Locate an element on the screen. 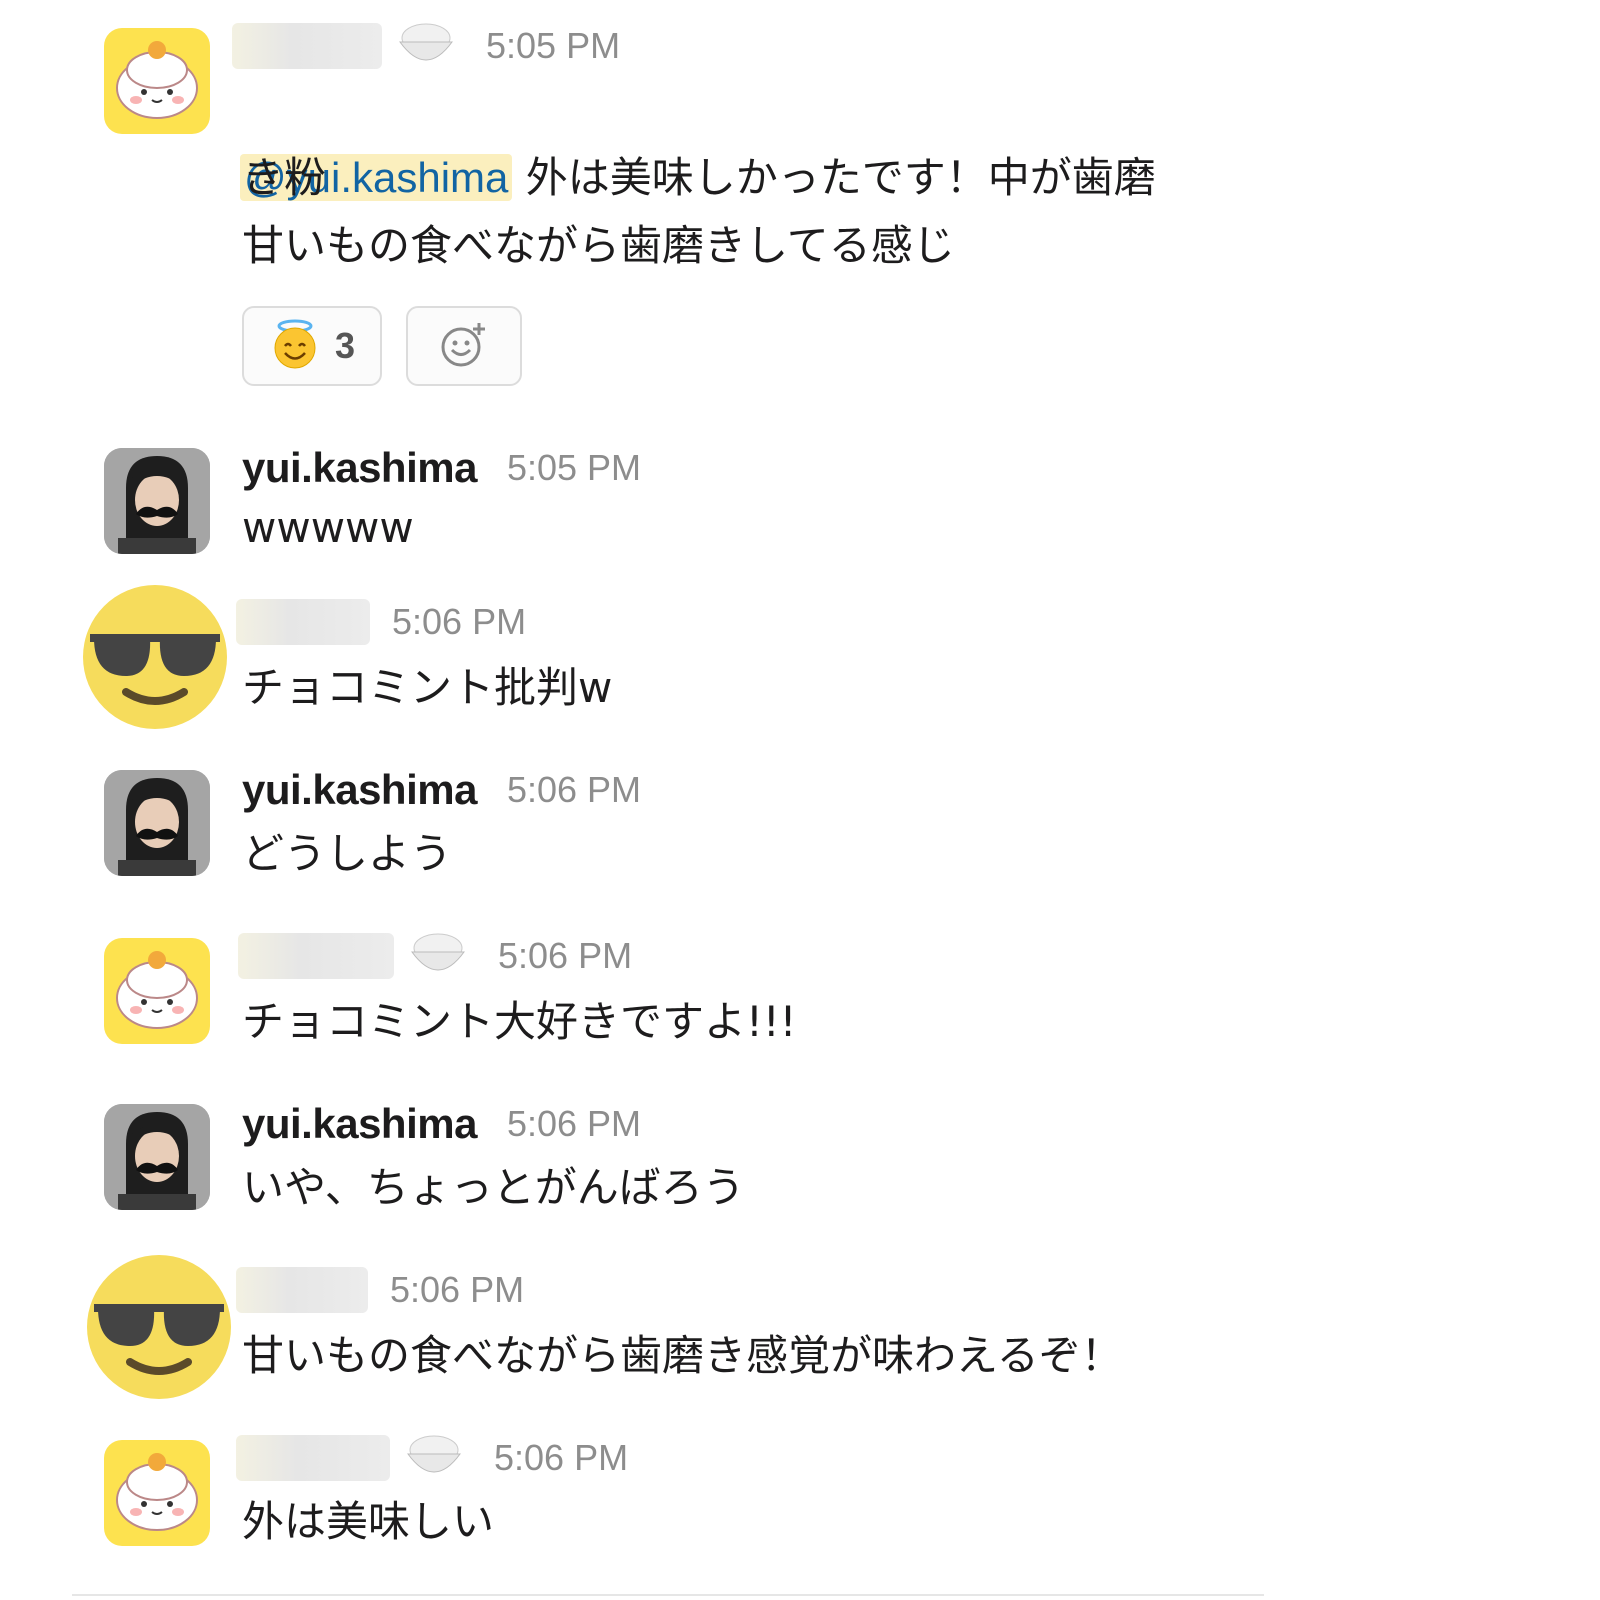  reaction-bar: 3 is located at coordinates (382, 346).